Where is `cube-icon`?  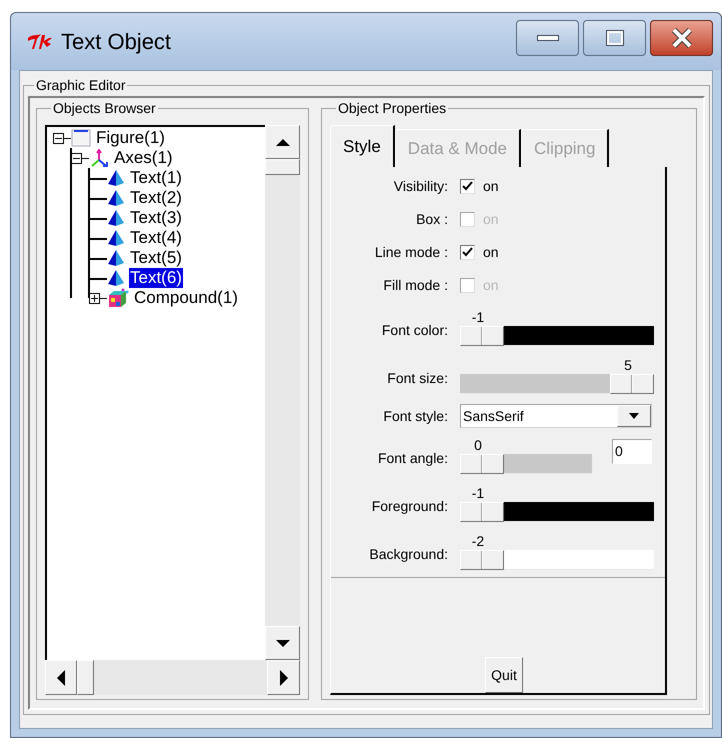
cube-icon is located at coordinates (118, 298).